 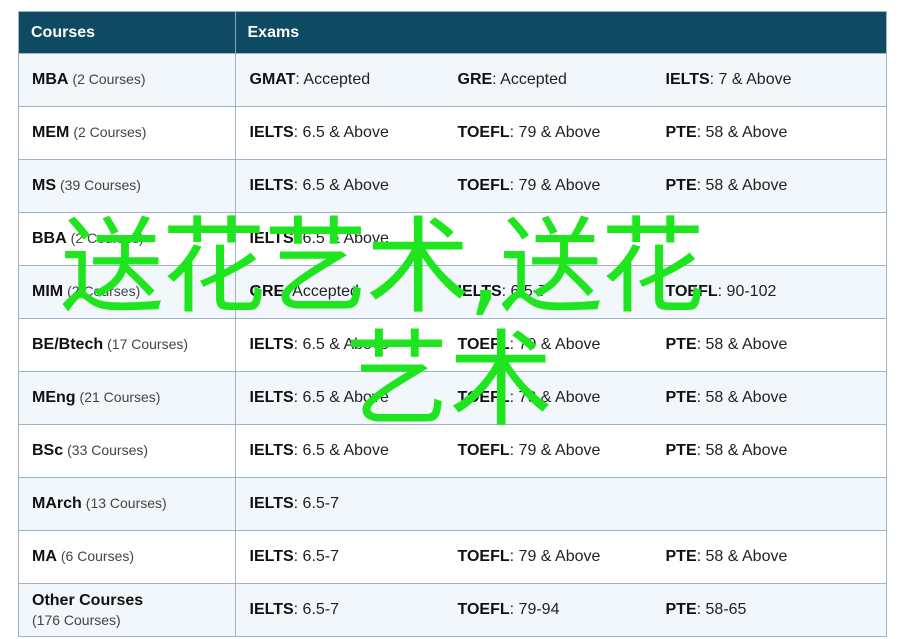 I want to click on course-cell: MS (39 Courses), so click(x=127, y=186).